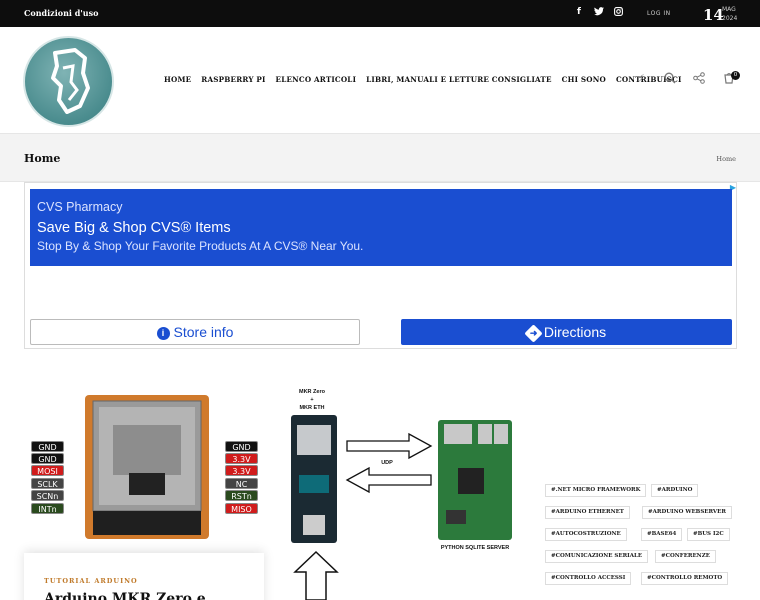 This screenshot has height=600, width=760. What do you see at coordinates (685, 556) in the screenshot?
I see `tag: #CONFERENZE` at bounding box center [685, 556].